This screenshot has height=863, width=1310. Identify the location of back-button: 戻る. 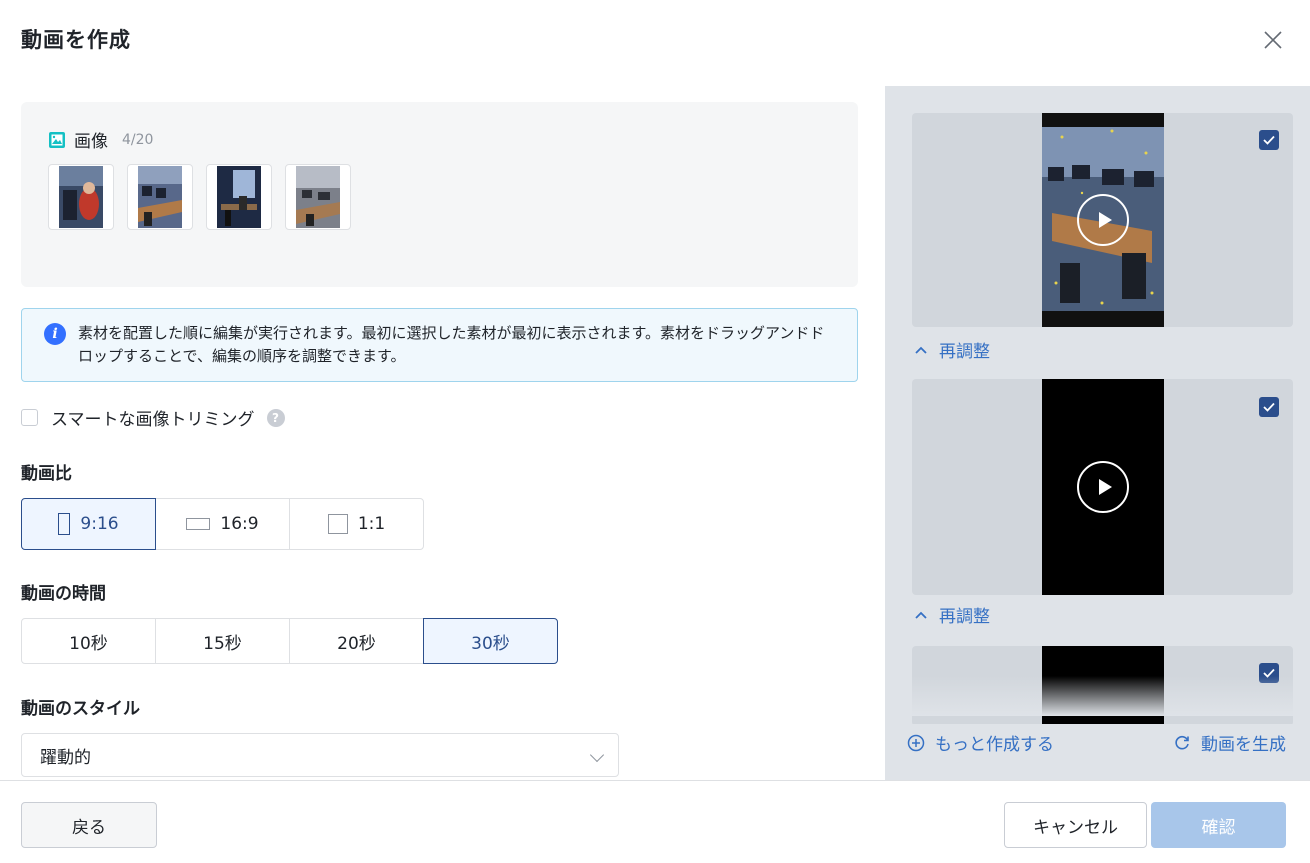
(89, 825).